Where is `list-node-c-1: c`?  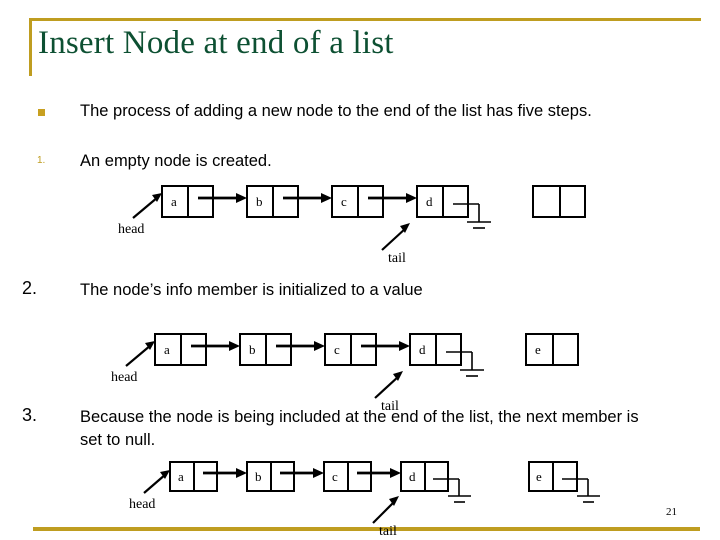
list-node-c-1: c is located at coordinates (357, 201).